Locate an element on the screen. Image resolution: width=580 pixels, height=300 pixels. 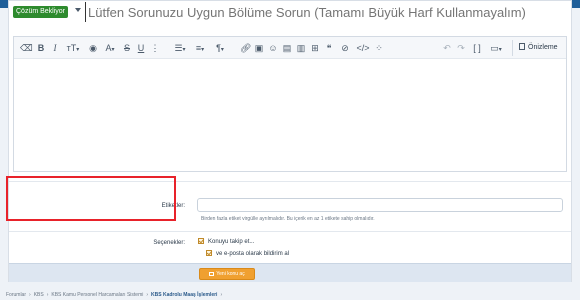
eraser-icon: ⌫ is located at coordinates (26, 48).